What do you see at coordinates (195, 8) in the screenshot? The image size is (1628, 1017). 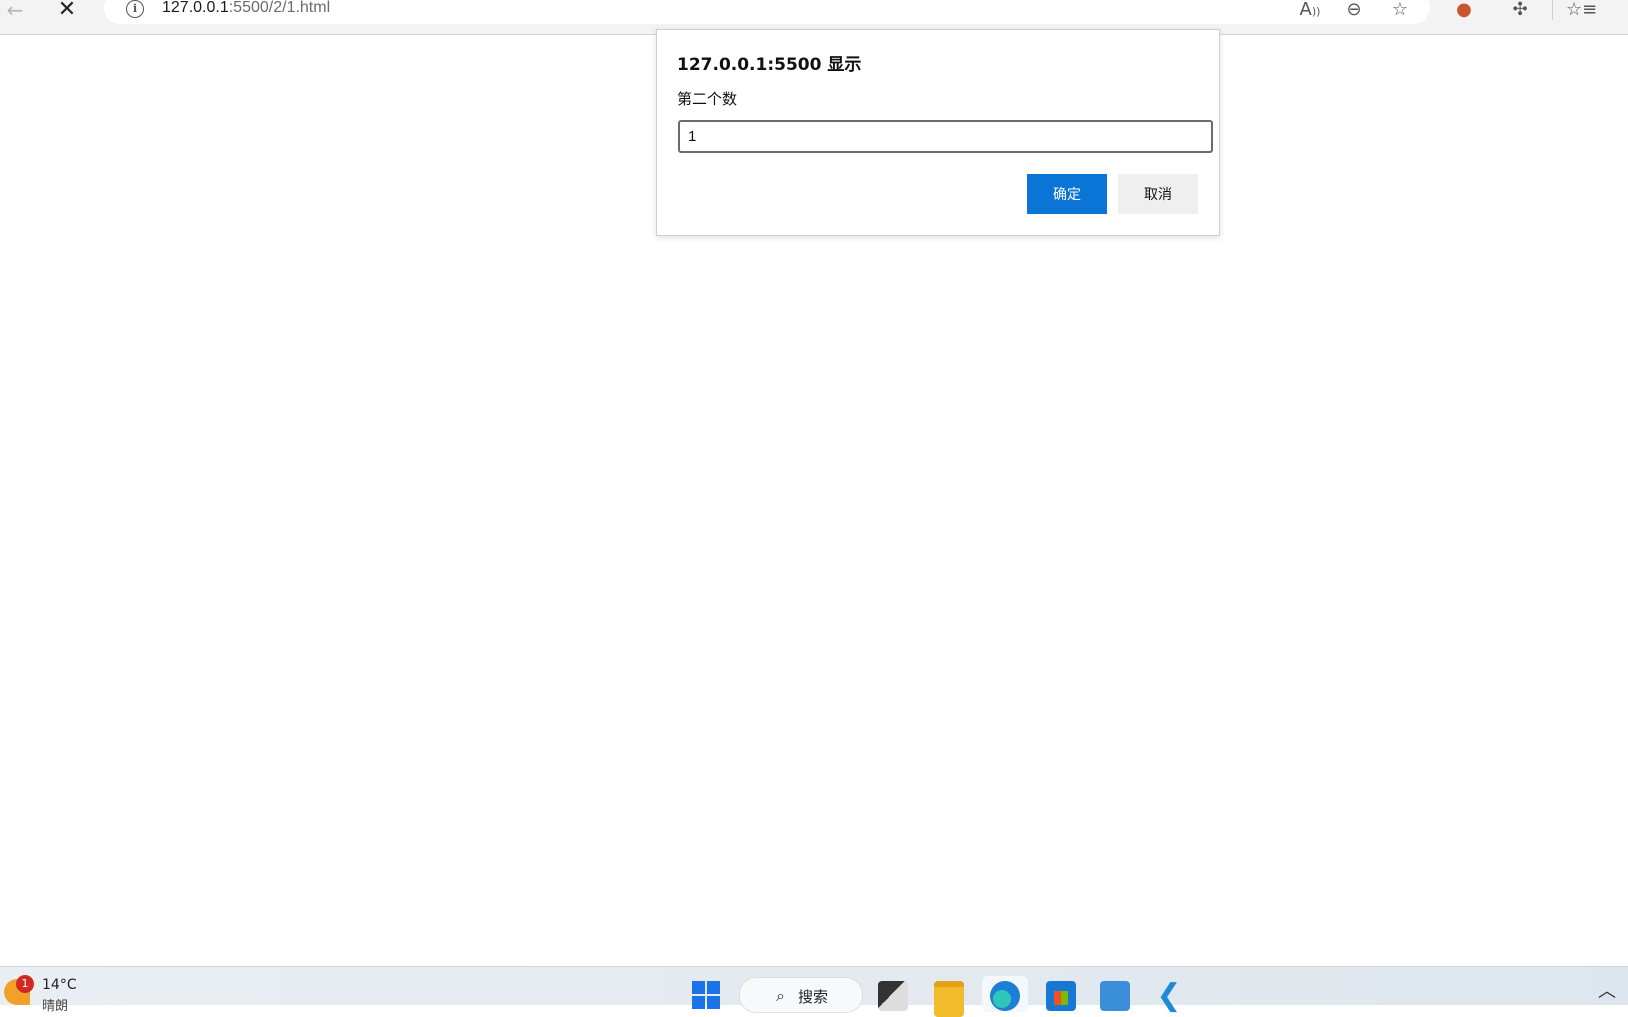 I see `url-host: 127.0.0.1` at bounding box center [195, 8].